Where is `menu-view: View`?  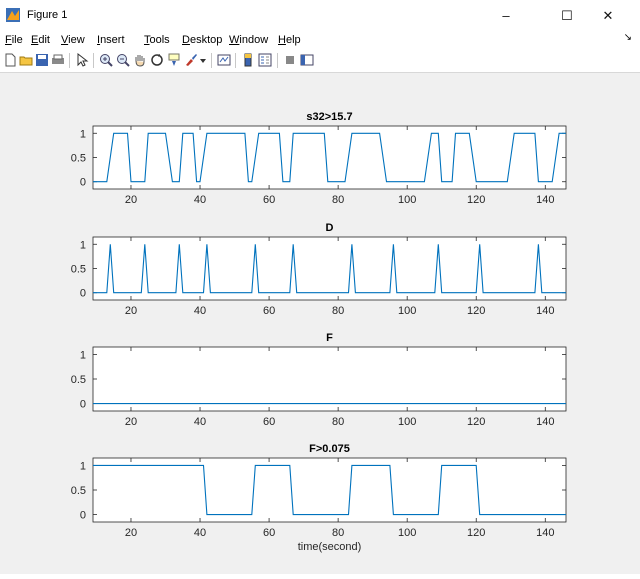
menu-view: View is located at coordinates (73, 40).